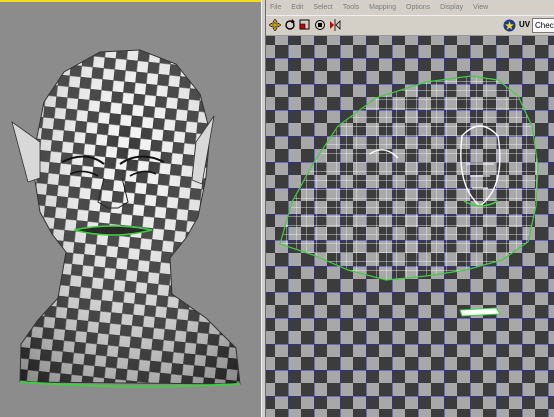  I want to click on uv-label: UV, so click(525, 24).